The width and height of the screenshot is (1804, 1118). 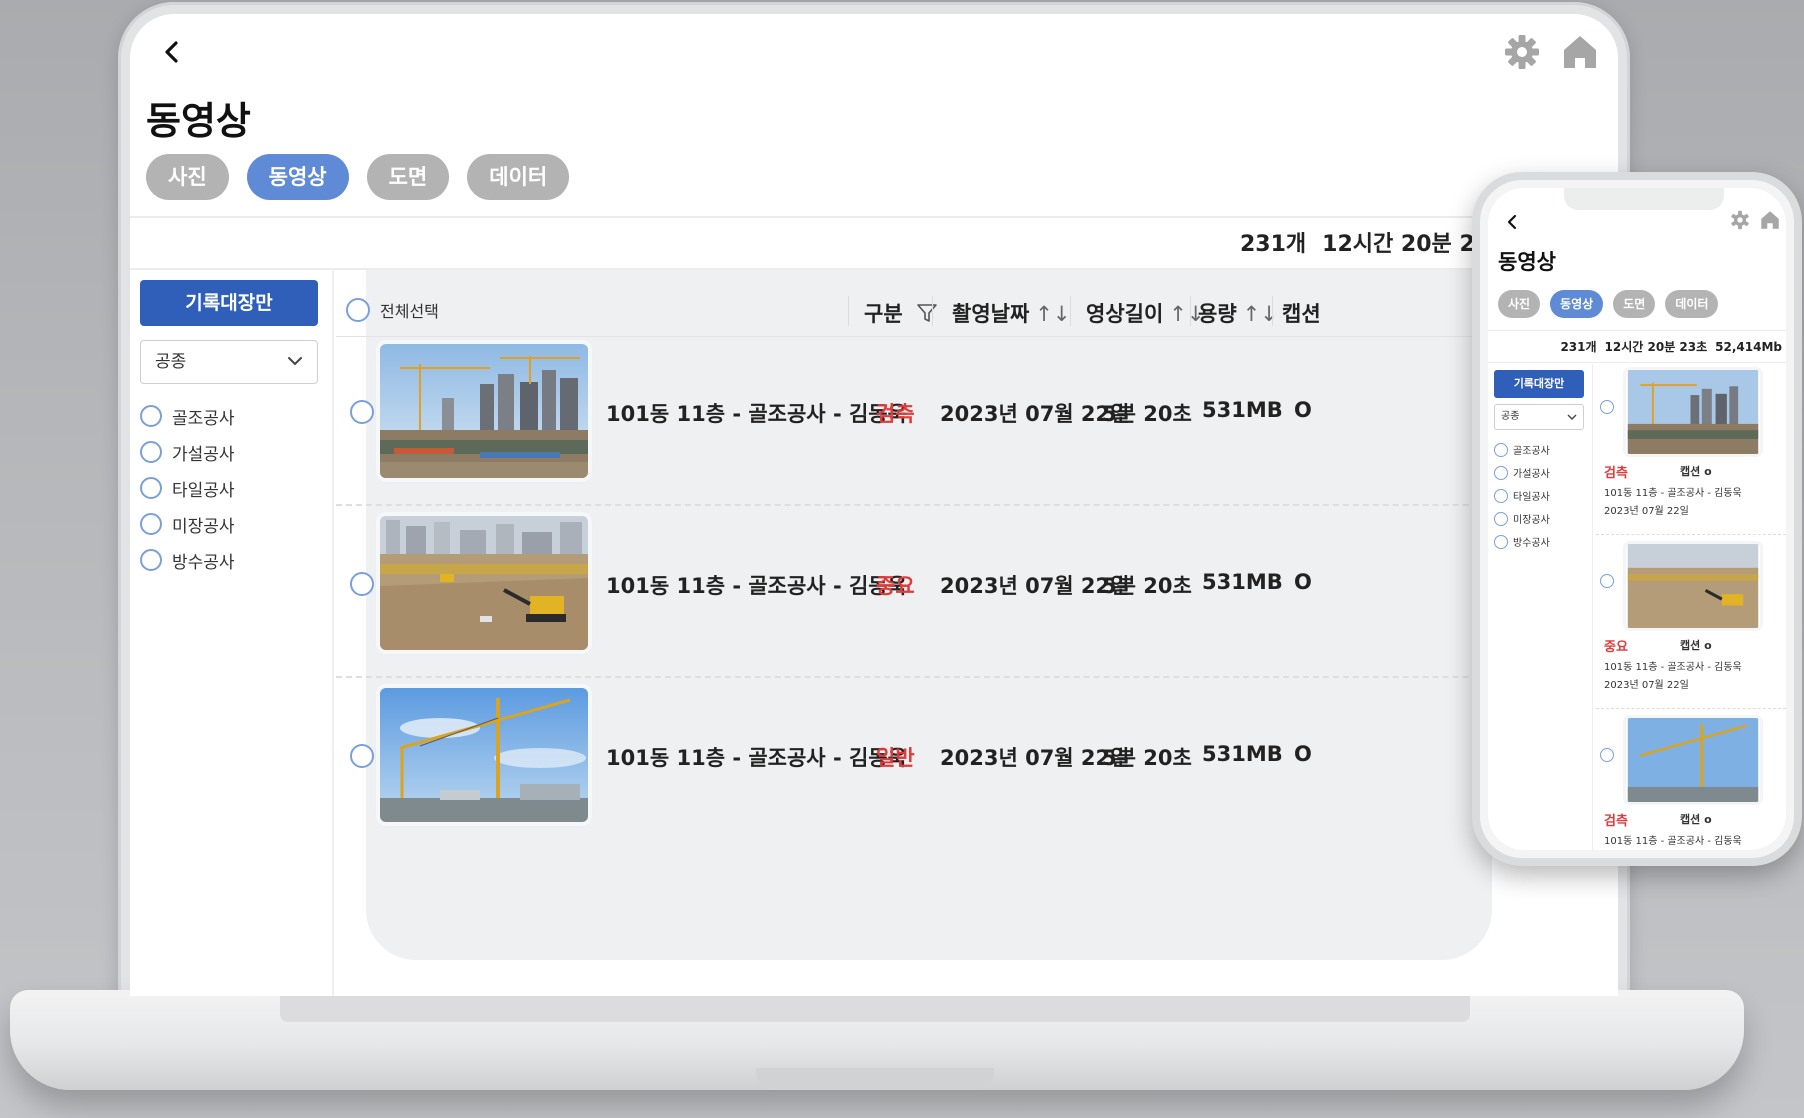 I want to click on sort-icon: ↑↓, so click(x=1052, y=314).